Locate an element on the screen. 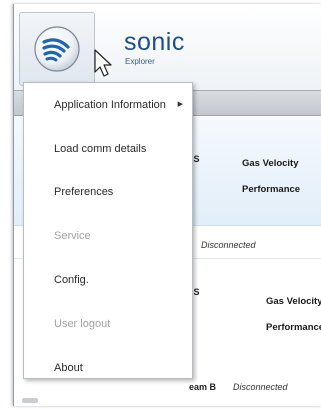  brand-name: sonic is located at coordinates (154, 42).